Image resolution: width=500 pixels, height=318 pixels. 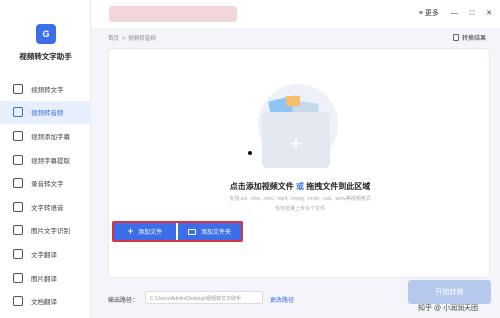 I want to click on sidebar-item-label: 视频转文字, so click(x=47, y=90).